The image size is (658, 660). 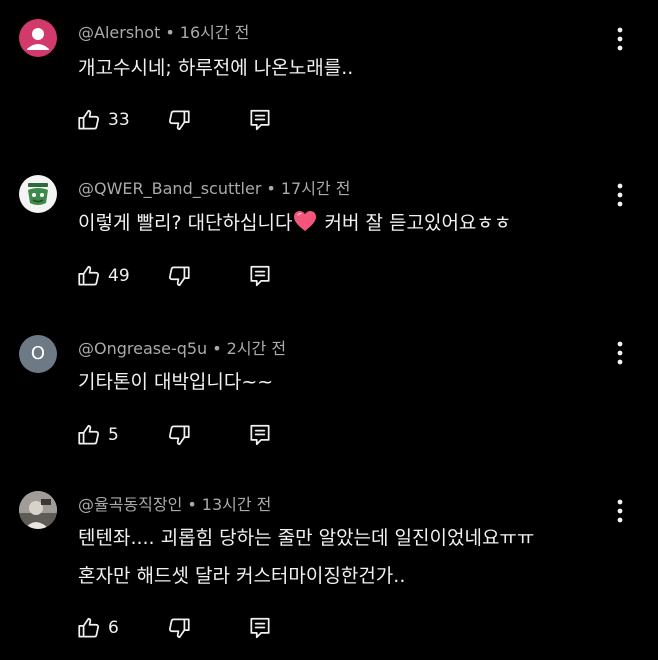 I want to click on comment-meta: @Ongrease-q5u • 2시간 전, so click(x=182, y=349).